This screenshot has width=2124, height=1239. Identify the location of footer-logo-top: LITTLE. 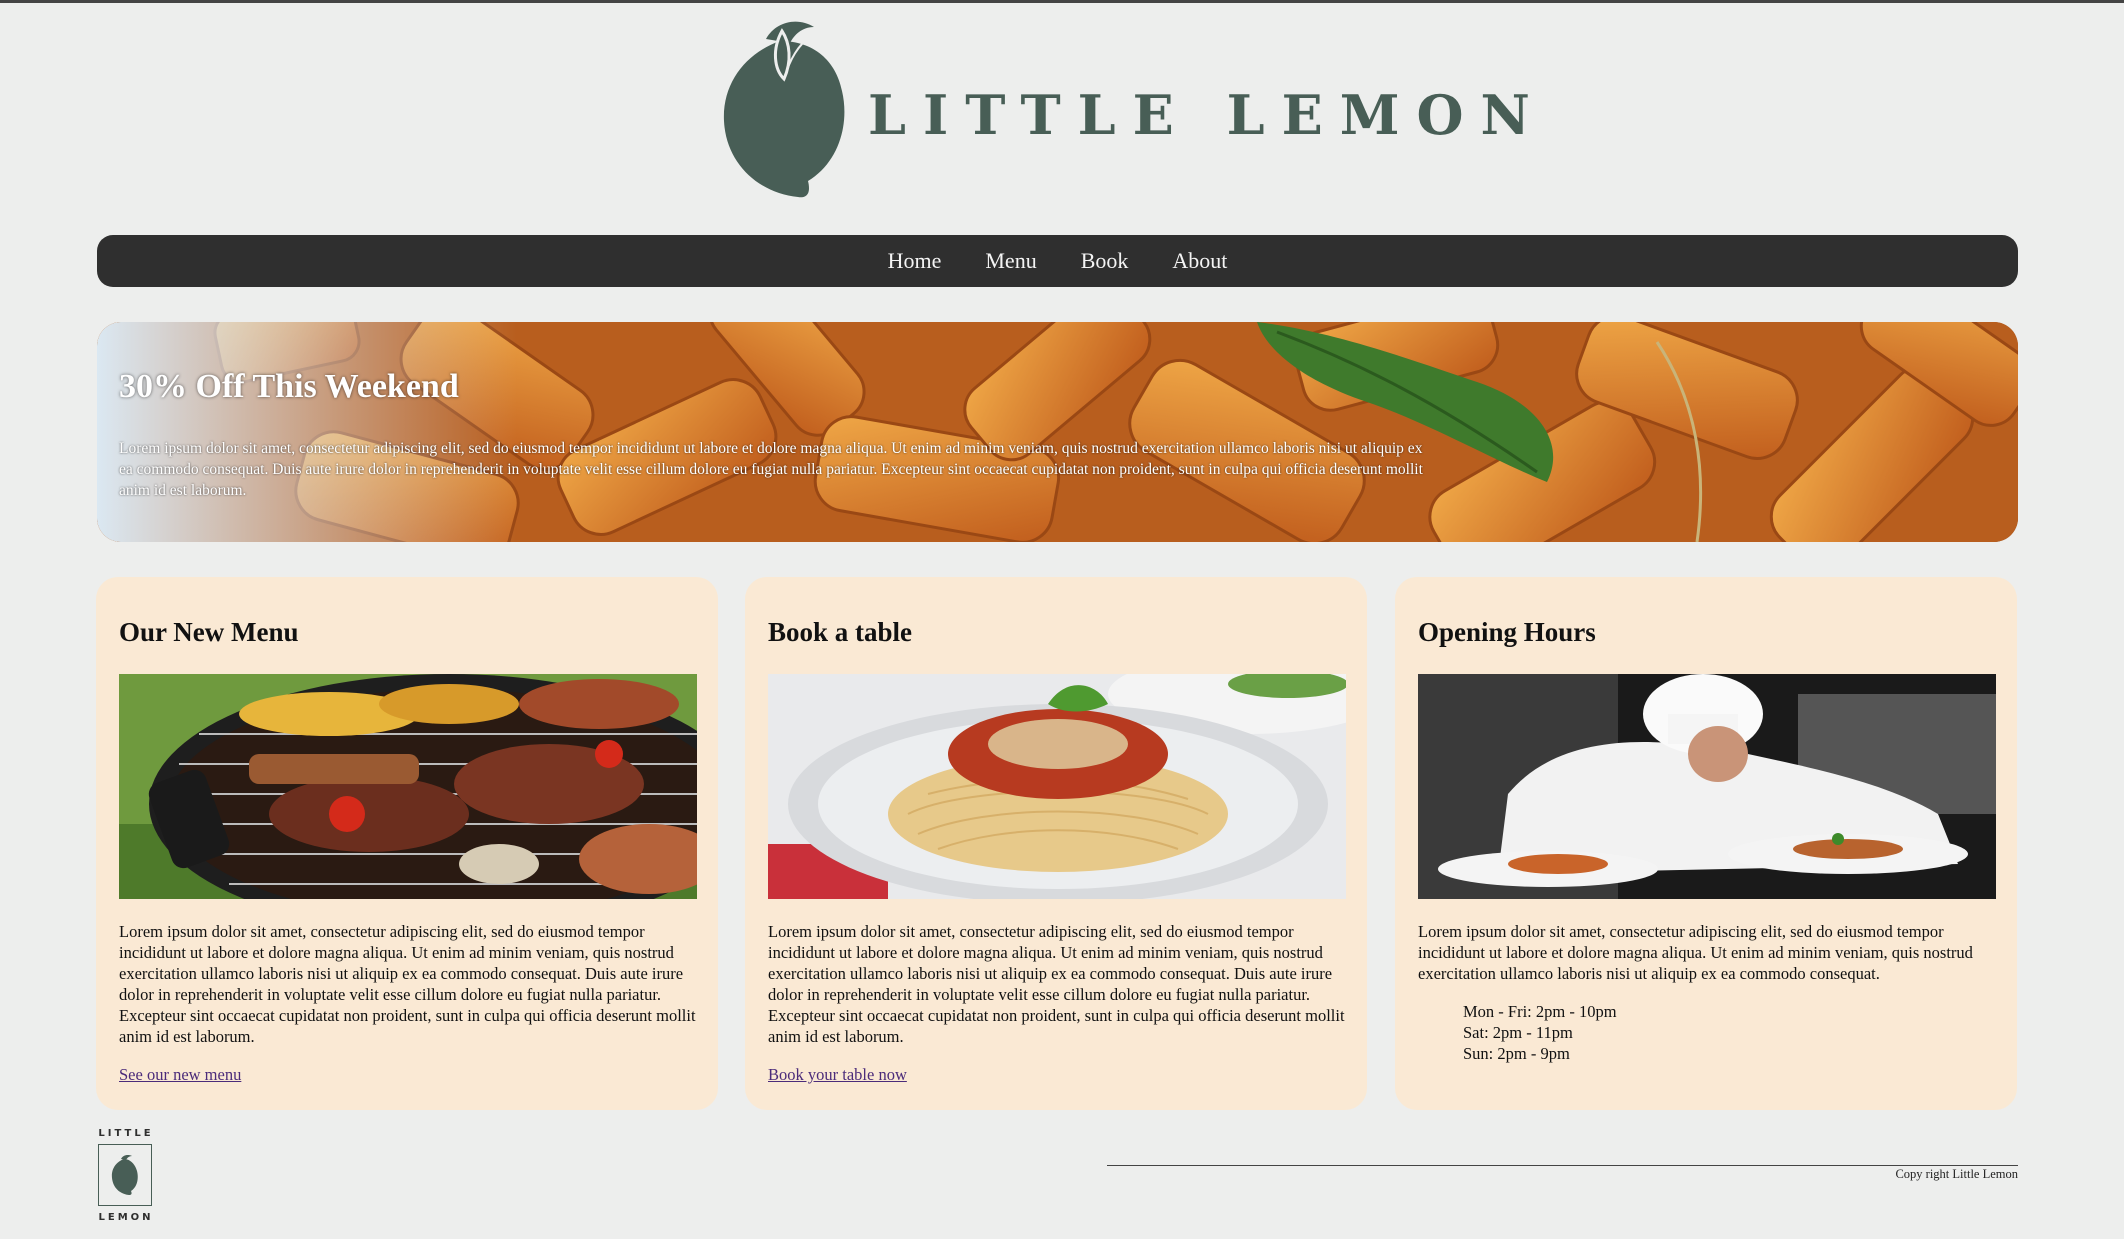
(126, 1133).